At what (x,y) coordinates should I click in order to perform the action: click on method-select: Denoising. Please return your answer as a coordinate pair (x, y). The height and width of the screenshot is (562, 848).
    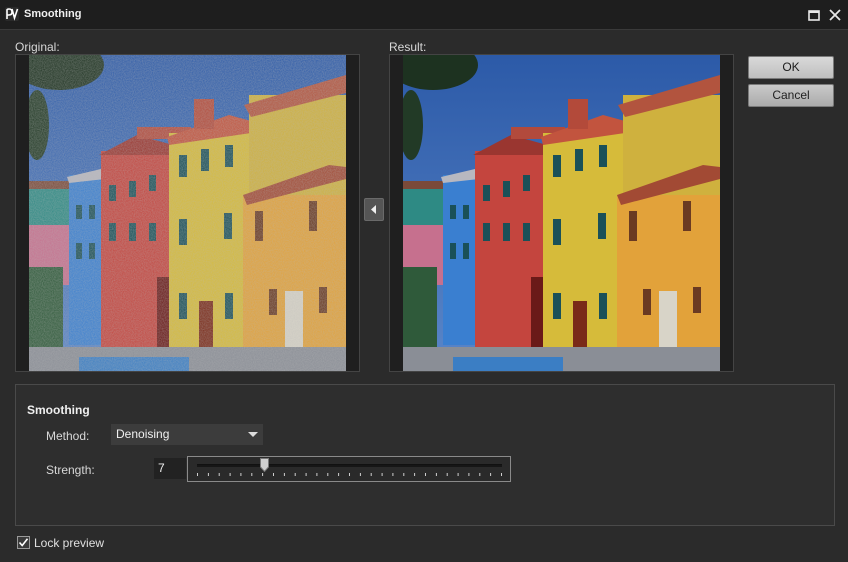
    Looking at the image, I should click on (187, 434).